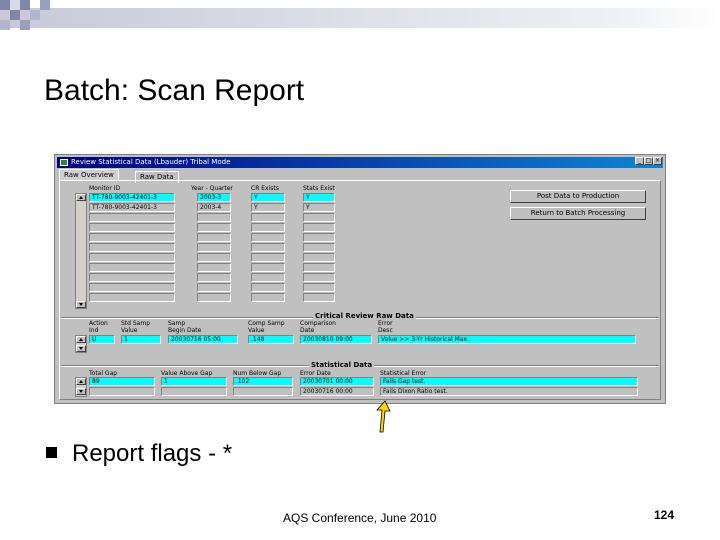 Image resolution: width=720 pixels, height=540 pixels. I want to click on pointer-arrow-icon, so click(383, 416).